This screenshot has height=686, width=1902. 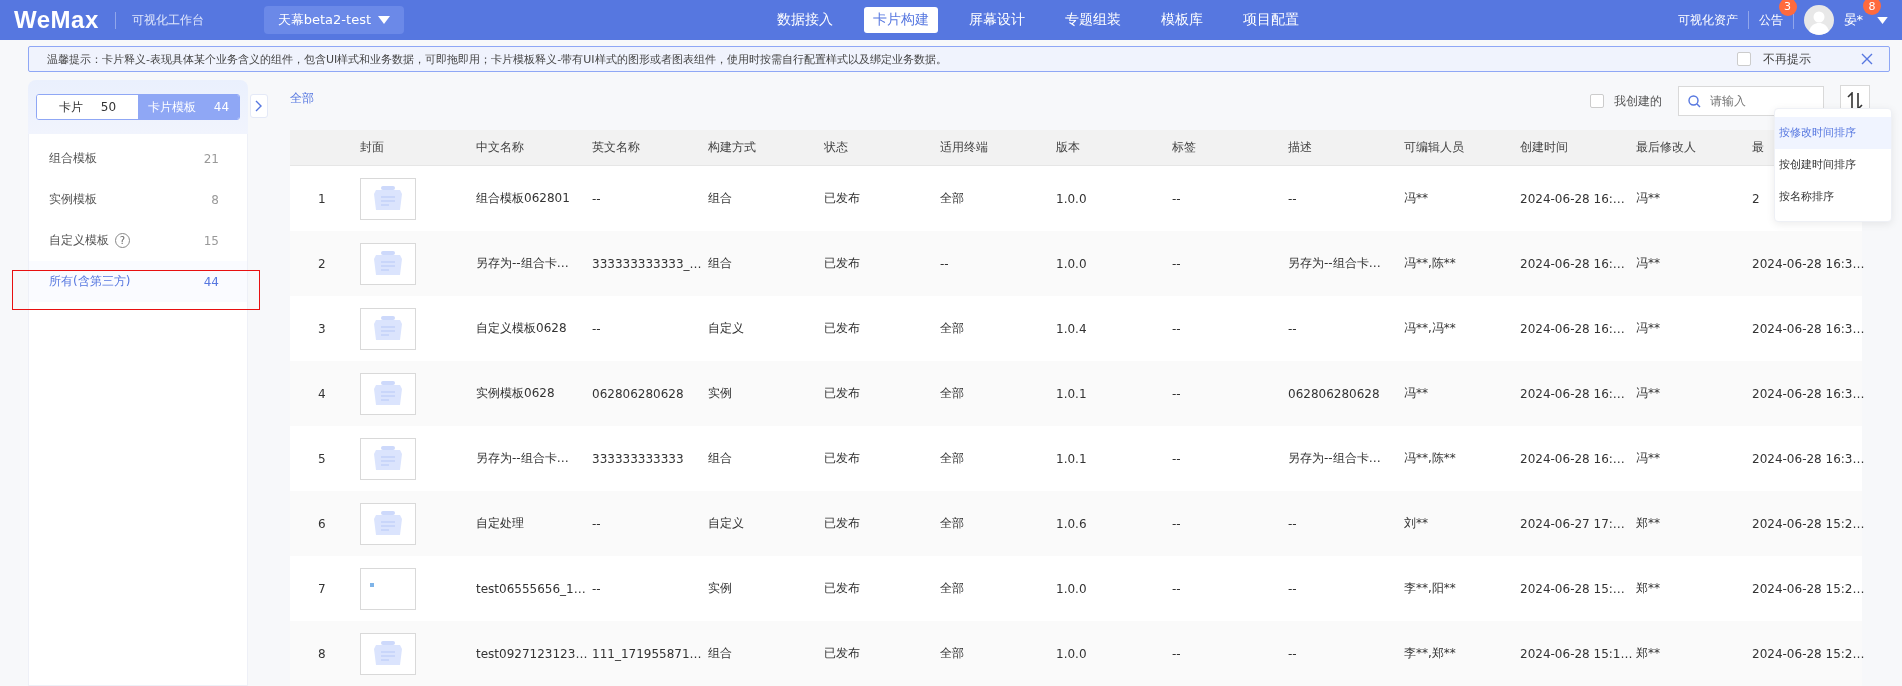 What do you see at coordinates (138, 199) in the screenshot?
I see `sidebar-item: 实例模板 8` at bounding box center [138, 199].